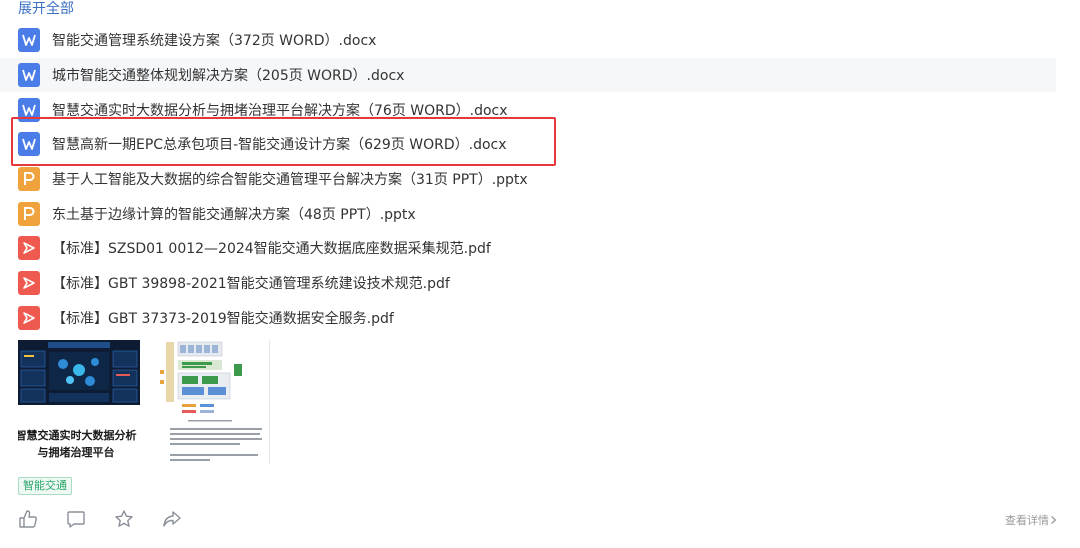 Image resolution: width=1080 pixels, height=548 pixels. What do you see at coordinates (540, 213) in the screenshot?
I see `file-row-6: 东土基于边缘计算的智能交通解决方案（48页 PPT）.pptx` at bounding box center [540, 213].